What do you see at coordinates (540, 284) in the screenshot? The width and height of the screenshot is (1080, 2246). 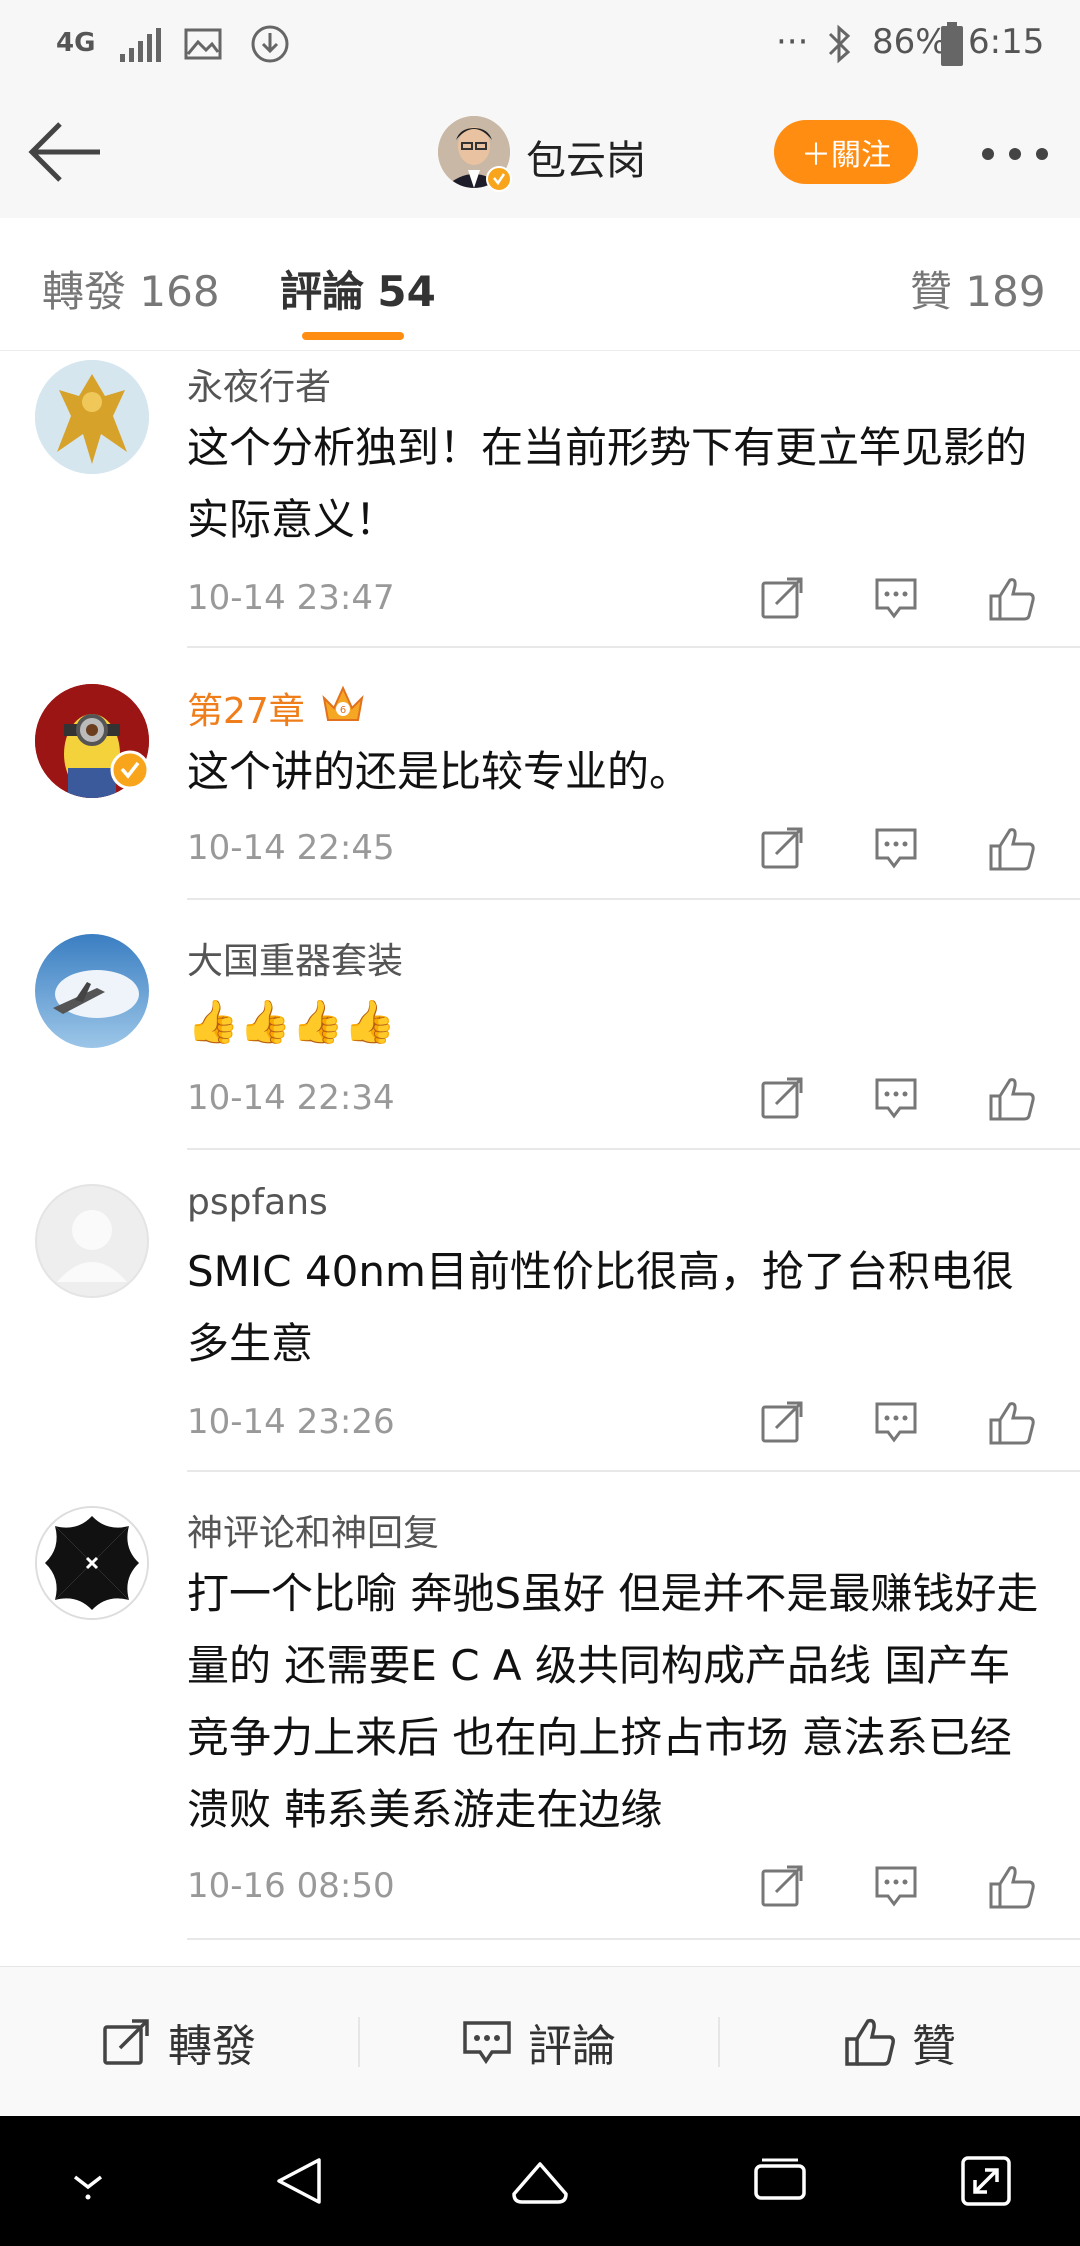 I see `tab-bar: 轉發 168 評論 54 贊 189` at bounding box center [540, 284].